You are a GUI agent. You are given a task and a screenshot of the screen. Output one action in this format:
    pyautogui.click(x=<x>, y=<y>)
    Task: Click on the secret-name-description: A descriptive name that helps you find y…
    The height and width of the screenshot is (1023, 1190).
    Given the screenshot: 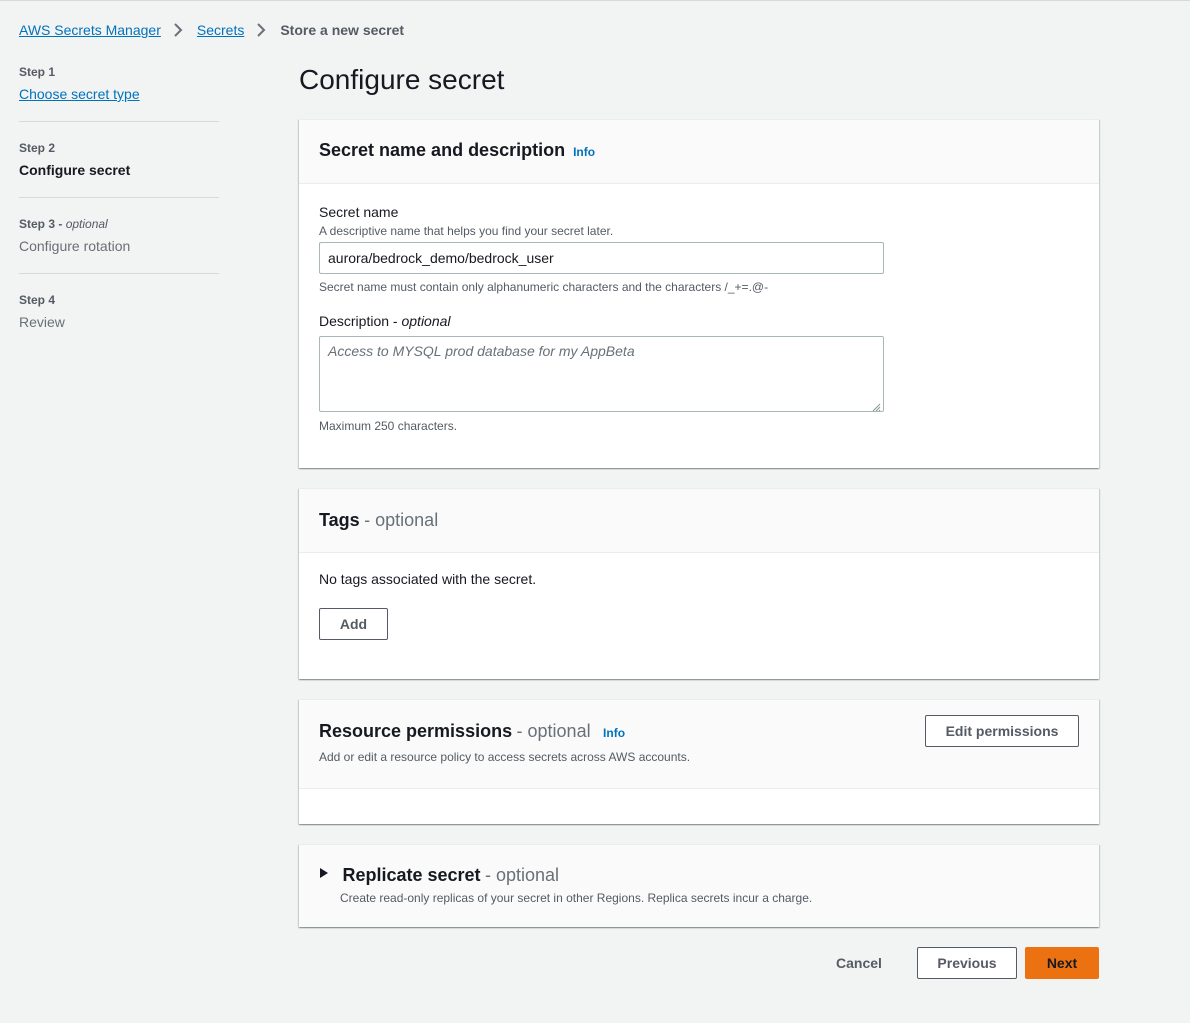 What is the action you would take?
    pyautogui.click(x=466, y=231)
    